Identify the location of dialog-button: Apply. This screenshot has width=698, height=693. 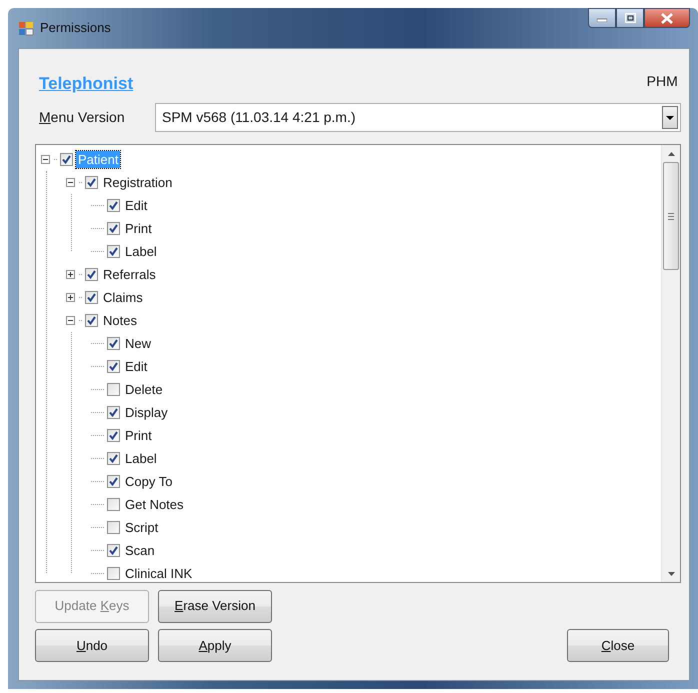
(215, 645).